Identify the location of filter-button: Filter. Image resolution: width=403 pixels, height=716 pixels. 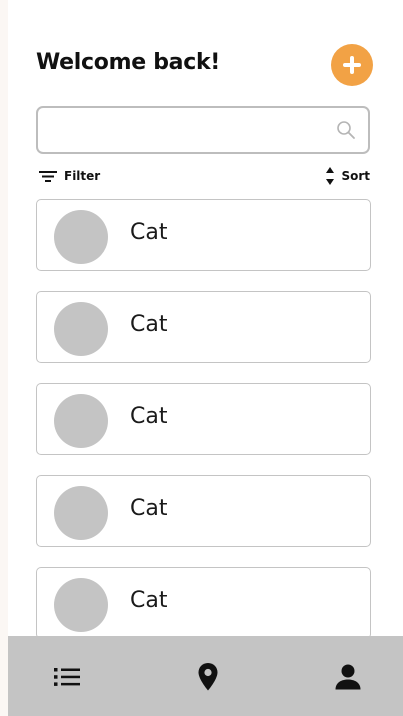
(69, 176).